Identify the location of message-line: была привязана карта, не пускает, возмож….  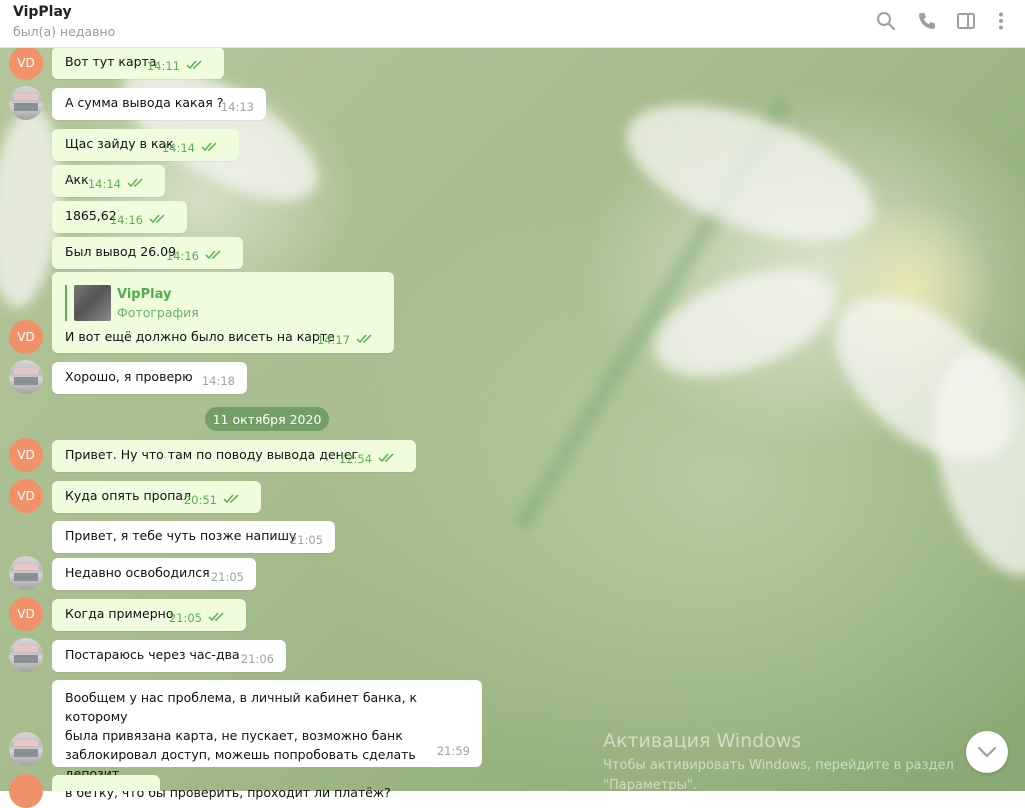
(234, 735).